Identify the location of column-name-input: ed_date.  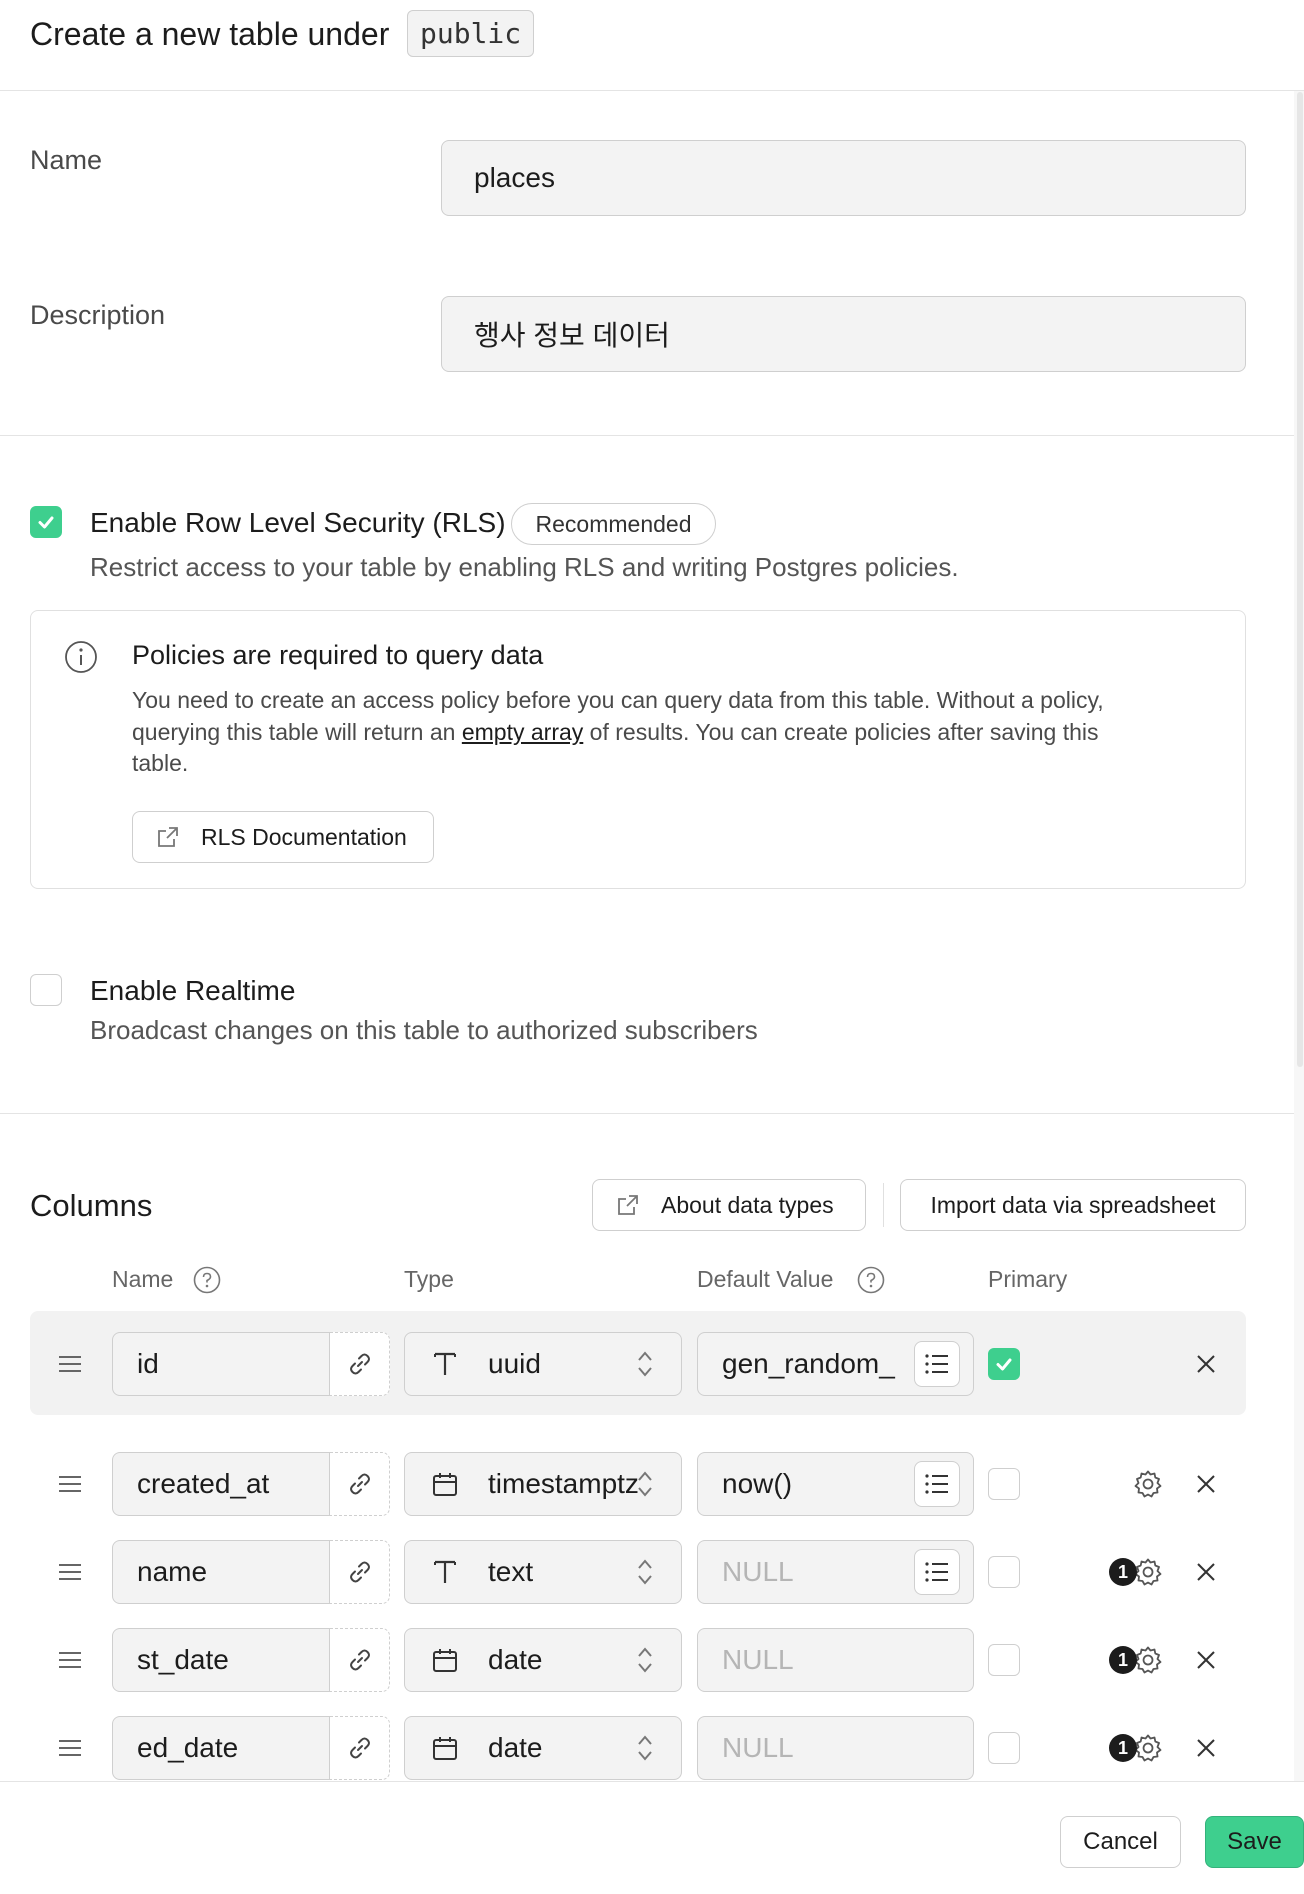
(221, 1748).